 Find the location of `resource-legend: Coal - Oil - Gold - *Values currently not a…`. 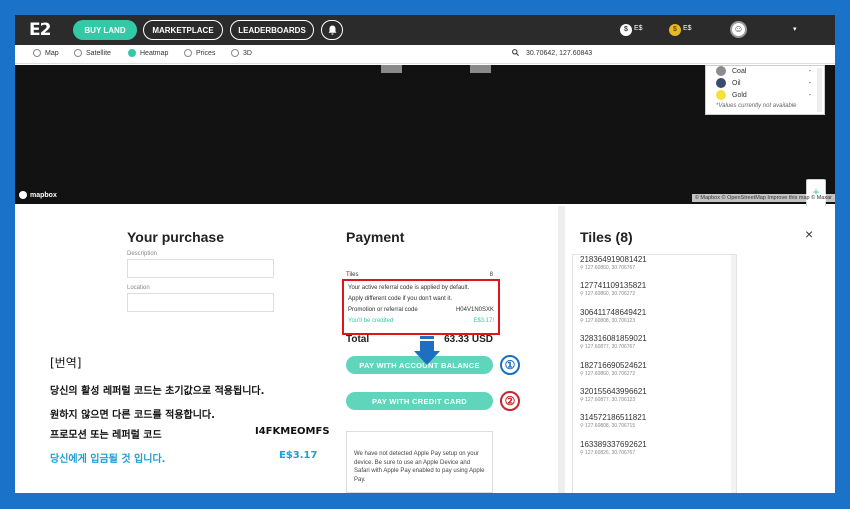

resource-legend: Coal - Oil - Gold - *Values currently not a… is located at coordinates (765, 90).